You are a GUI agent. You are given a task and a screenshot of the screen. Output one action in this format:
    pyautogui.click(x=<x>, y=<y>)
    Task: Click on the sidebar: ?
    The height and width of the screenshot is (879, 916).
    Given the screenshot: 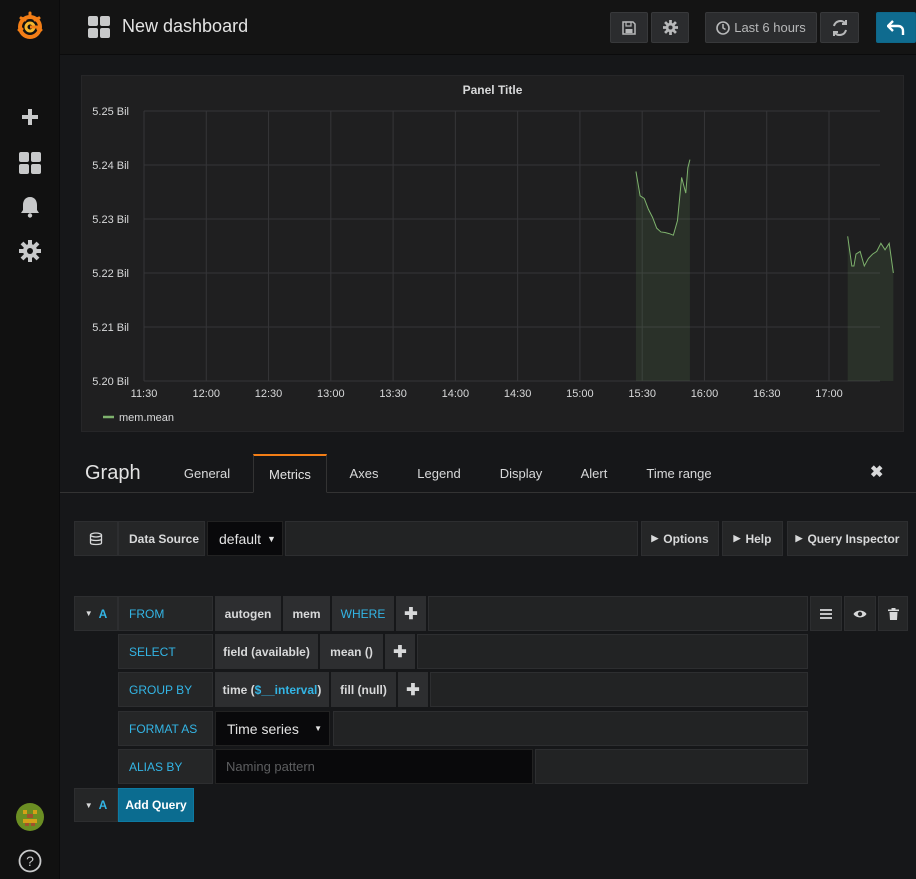 What is the action you would take?
    pyautogui.click(x=30, y=439)
    